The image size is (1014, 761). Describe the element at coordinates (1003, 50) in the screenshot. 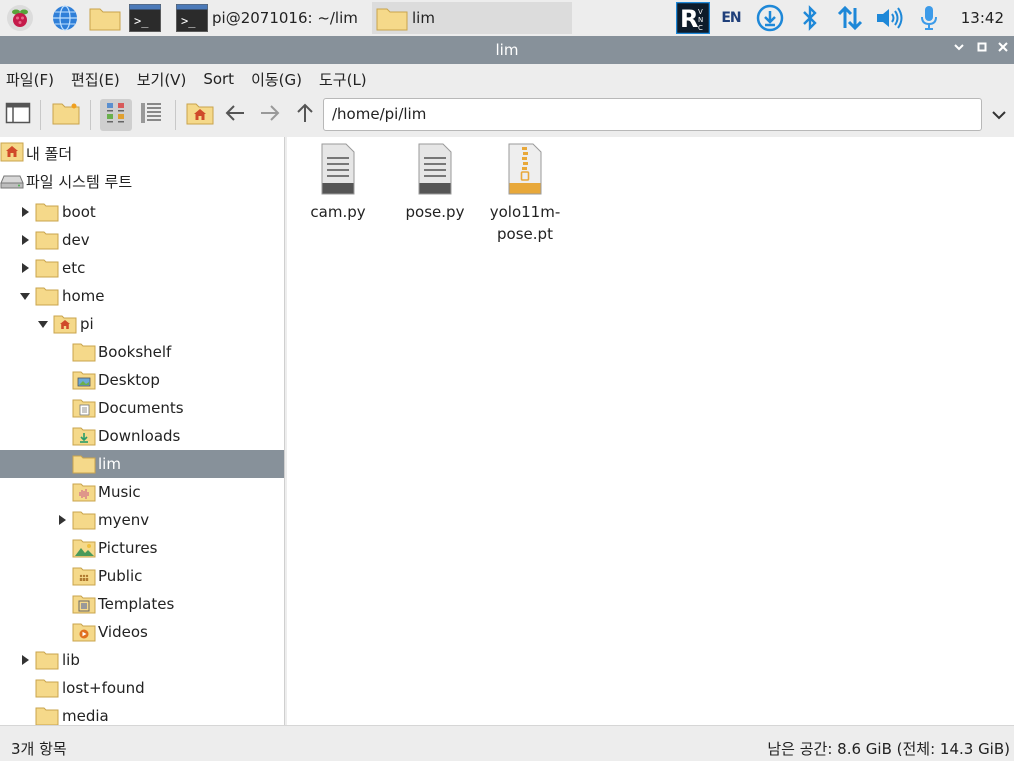

I see `close-icon` at that location.